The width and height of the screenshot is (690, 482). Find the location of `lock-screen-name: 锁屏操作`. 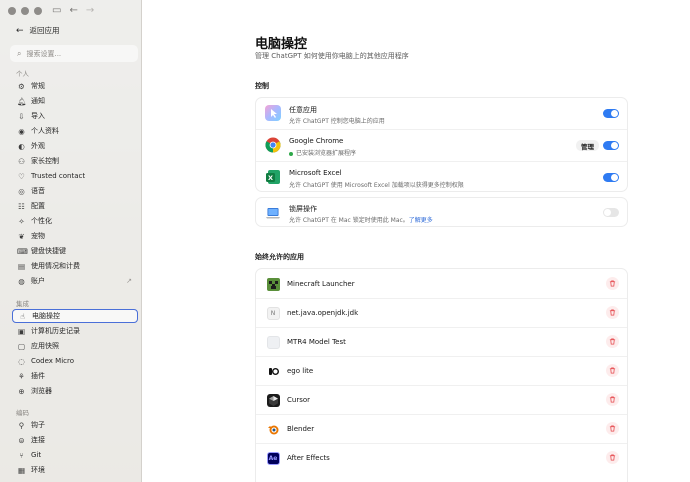

lock-screen-name: 锁屏操作 is located at coordinates (303, 209).